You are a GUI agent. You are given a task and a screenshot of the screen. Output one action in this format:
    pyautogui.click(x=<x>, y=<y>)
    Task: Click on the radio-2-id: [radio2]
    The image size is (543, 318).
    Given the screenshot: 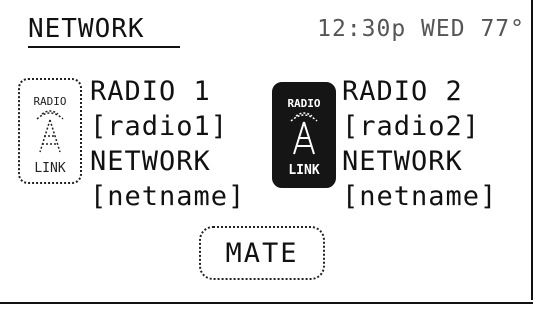 What is the action you would take?
    pyautogui.click(x=411, y=126)
    